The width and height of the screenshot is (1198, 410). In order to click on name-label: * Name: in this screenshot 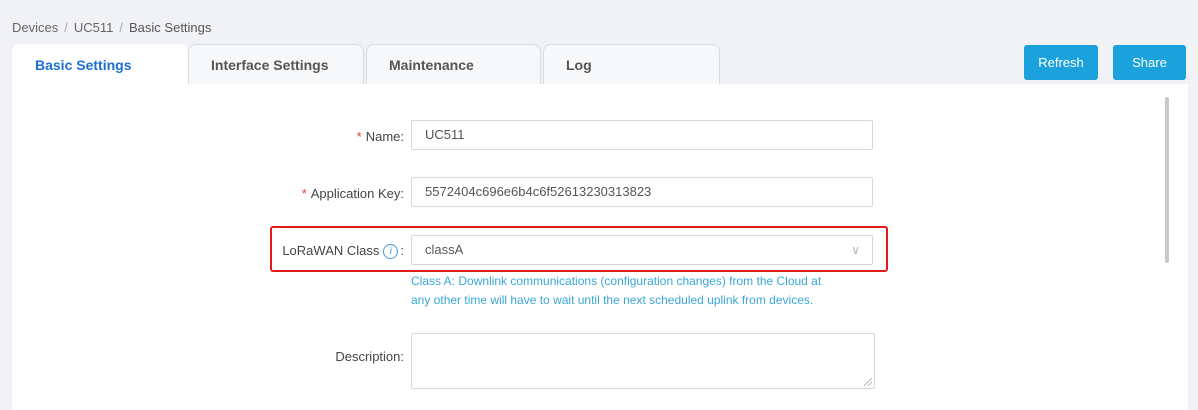, I will do `click(380, 136)`.